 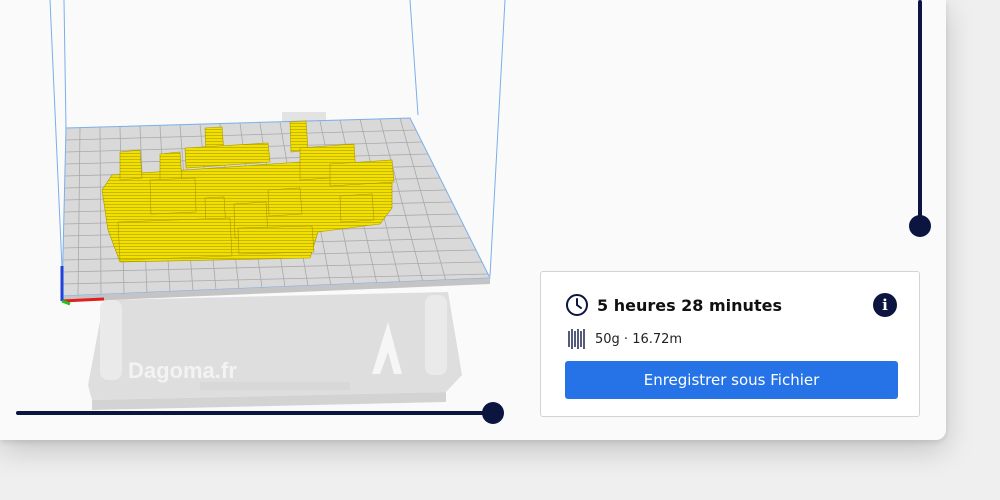 What do you see at coordinates (920, 226) in the screenshot?
I see `layer-slider-handle-vertical` at bounding box center [920, 226].